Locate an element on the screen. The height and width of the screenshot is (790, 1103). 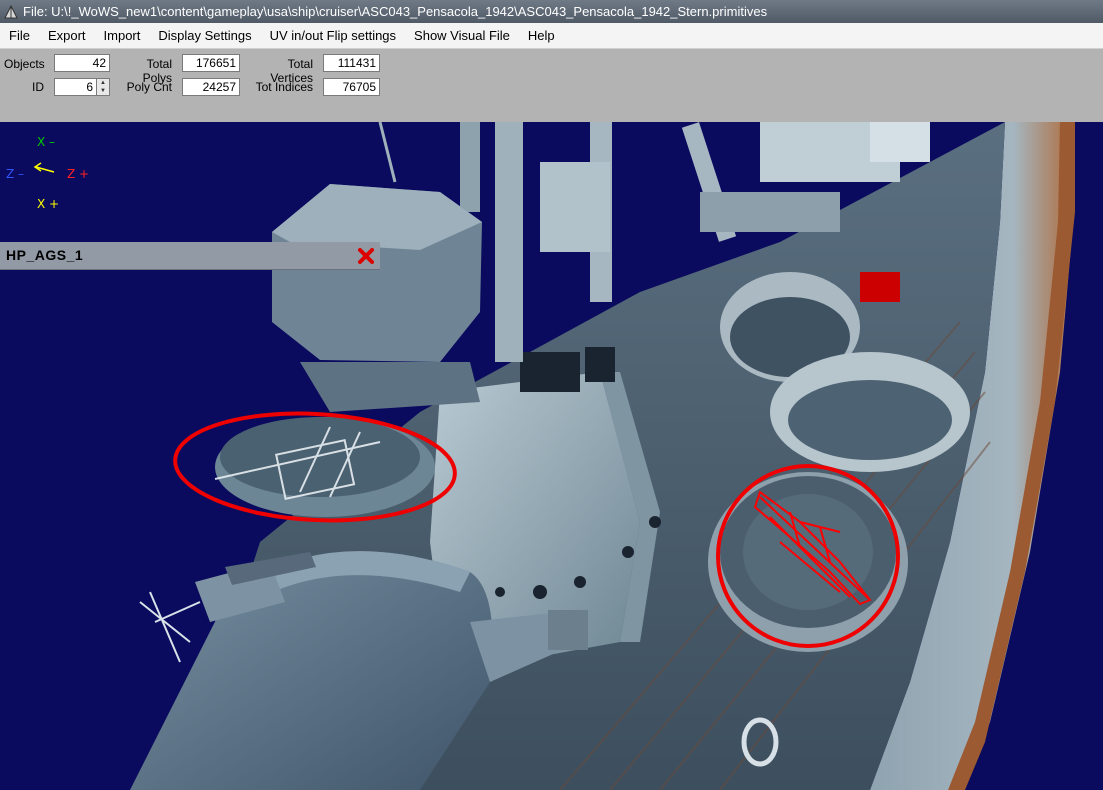
total-vertices-field: 111431 is located at coordinates (351, 63).